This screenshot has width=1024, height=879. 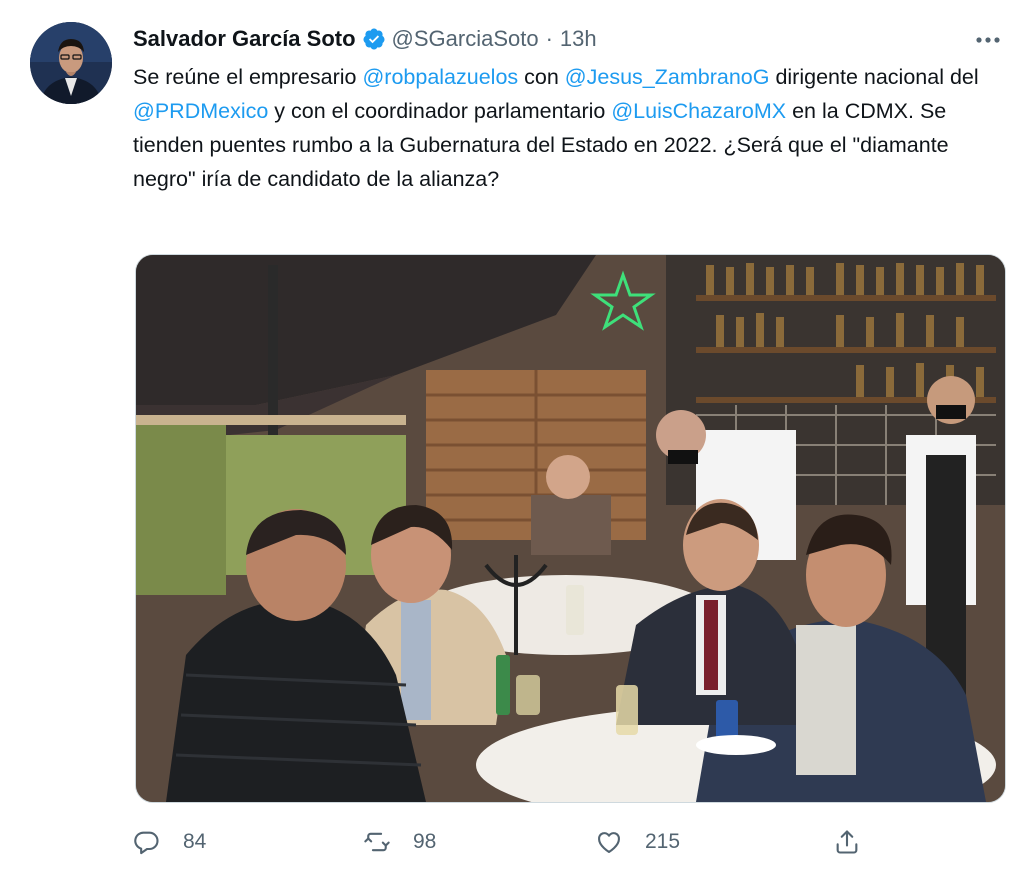 What do you see at coordinates (377, 842) in the screenshot?
I see `retweet-icon` at bounding box center [377, 842].